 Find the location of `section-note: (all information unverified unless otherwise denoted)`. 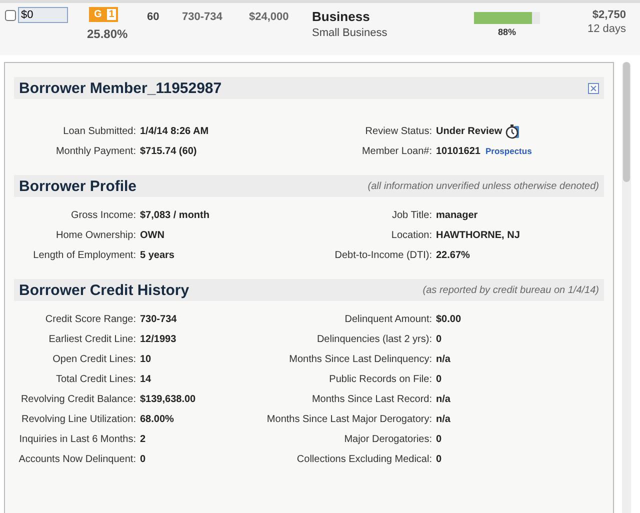

section-note: (all information unverified unless otherwise denoted) is located at coordinates (483, 186).